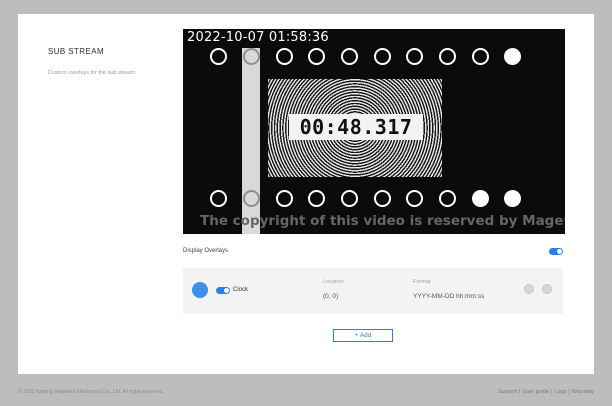  What do you see at coordinates (200, 290) in the screenshot?
I see `overlay-color-swatch` at bounding box center [200, 290].